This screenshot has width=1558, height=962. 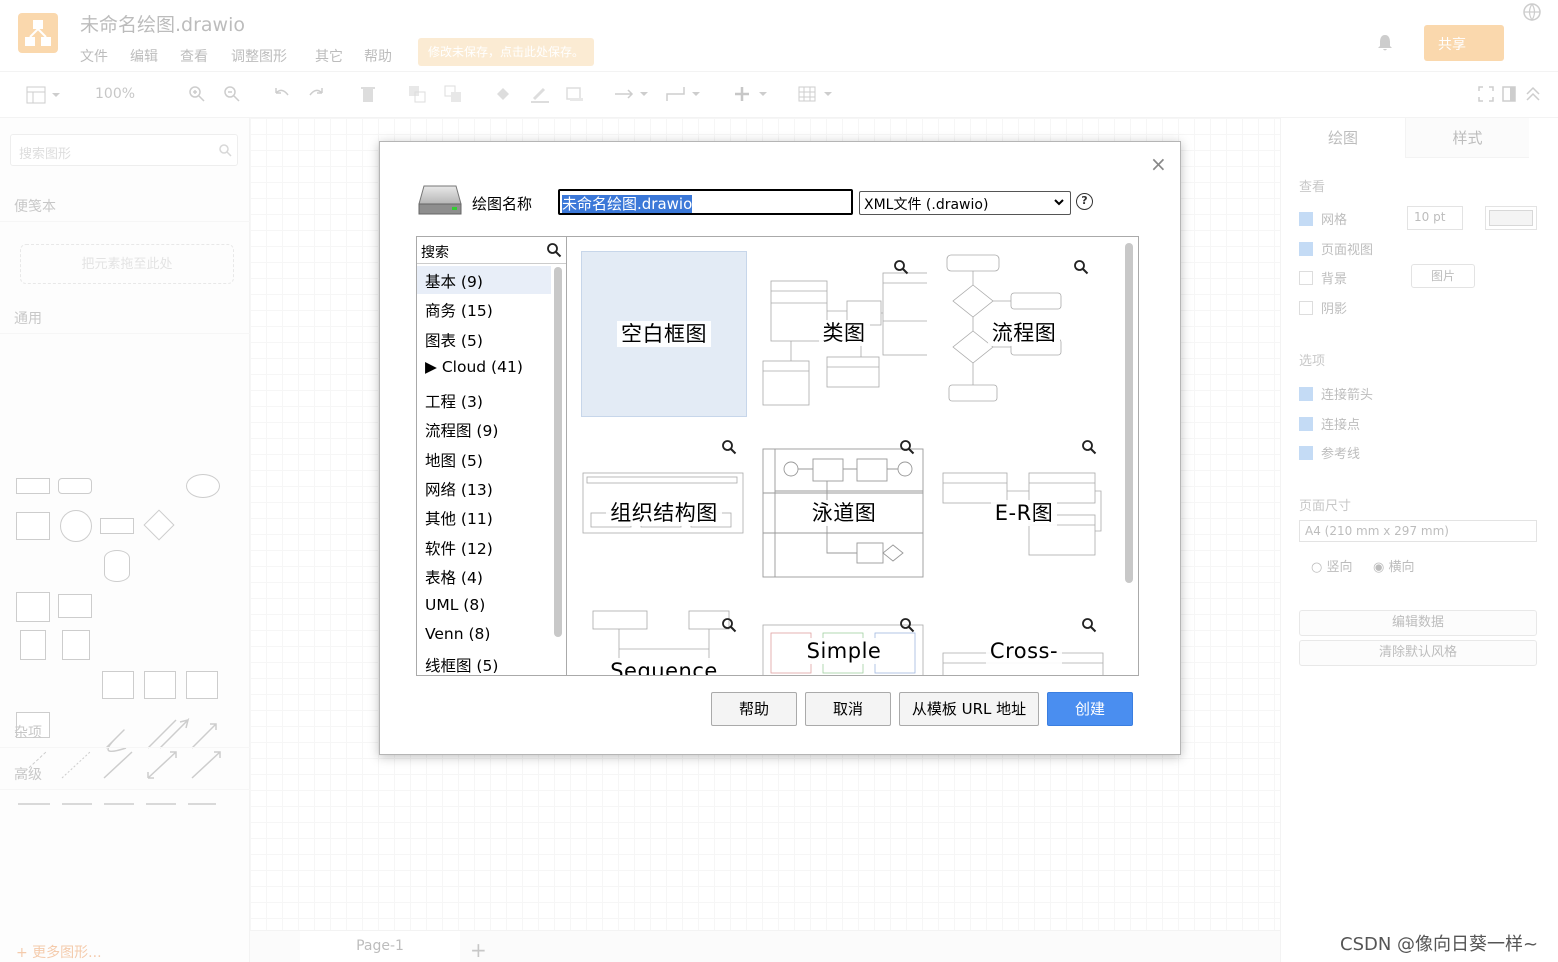 What do you see at coordinates (484, 280) in the screenshot?
I see `category-basic: 基本 (9)` at bounding box center [484, 280].